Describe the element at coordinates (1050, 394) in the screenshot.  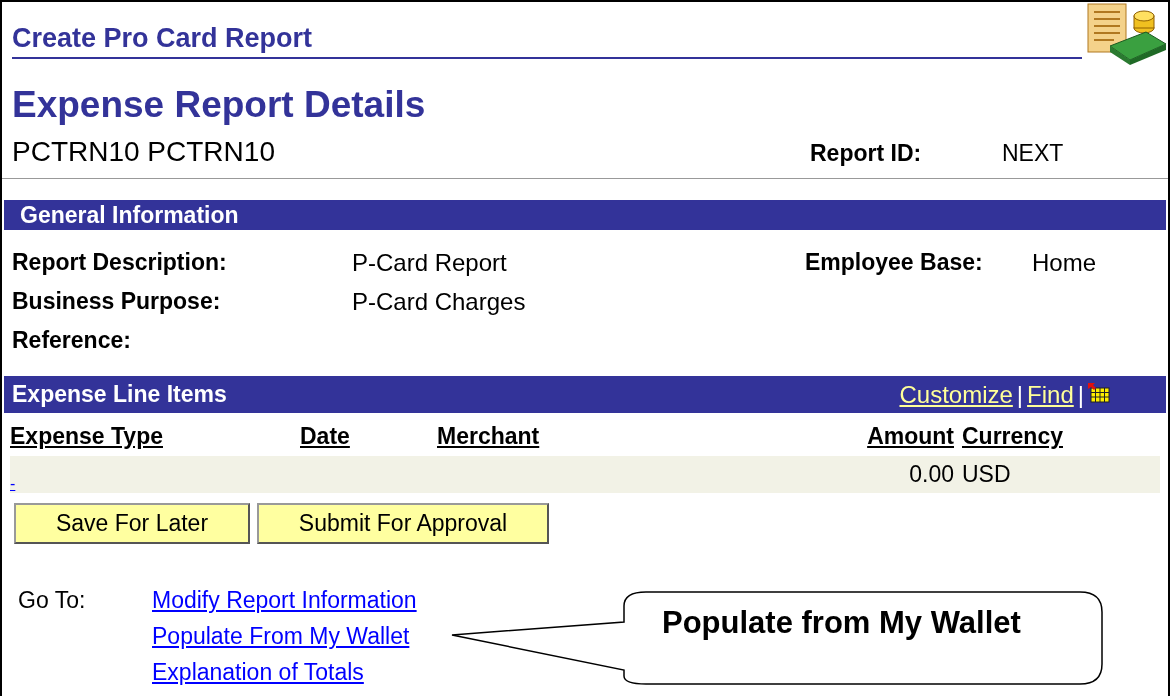
I see `header-link: Find` at that location.